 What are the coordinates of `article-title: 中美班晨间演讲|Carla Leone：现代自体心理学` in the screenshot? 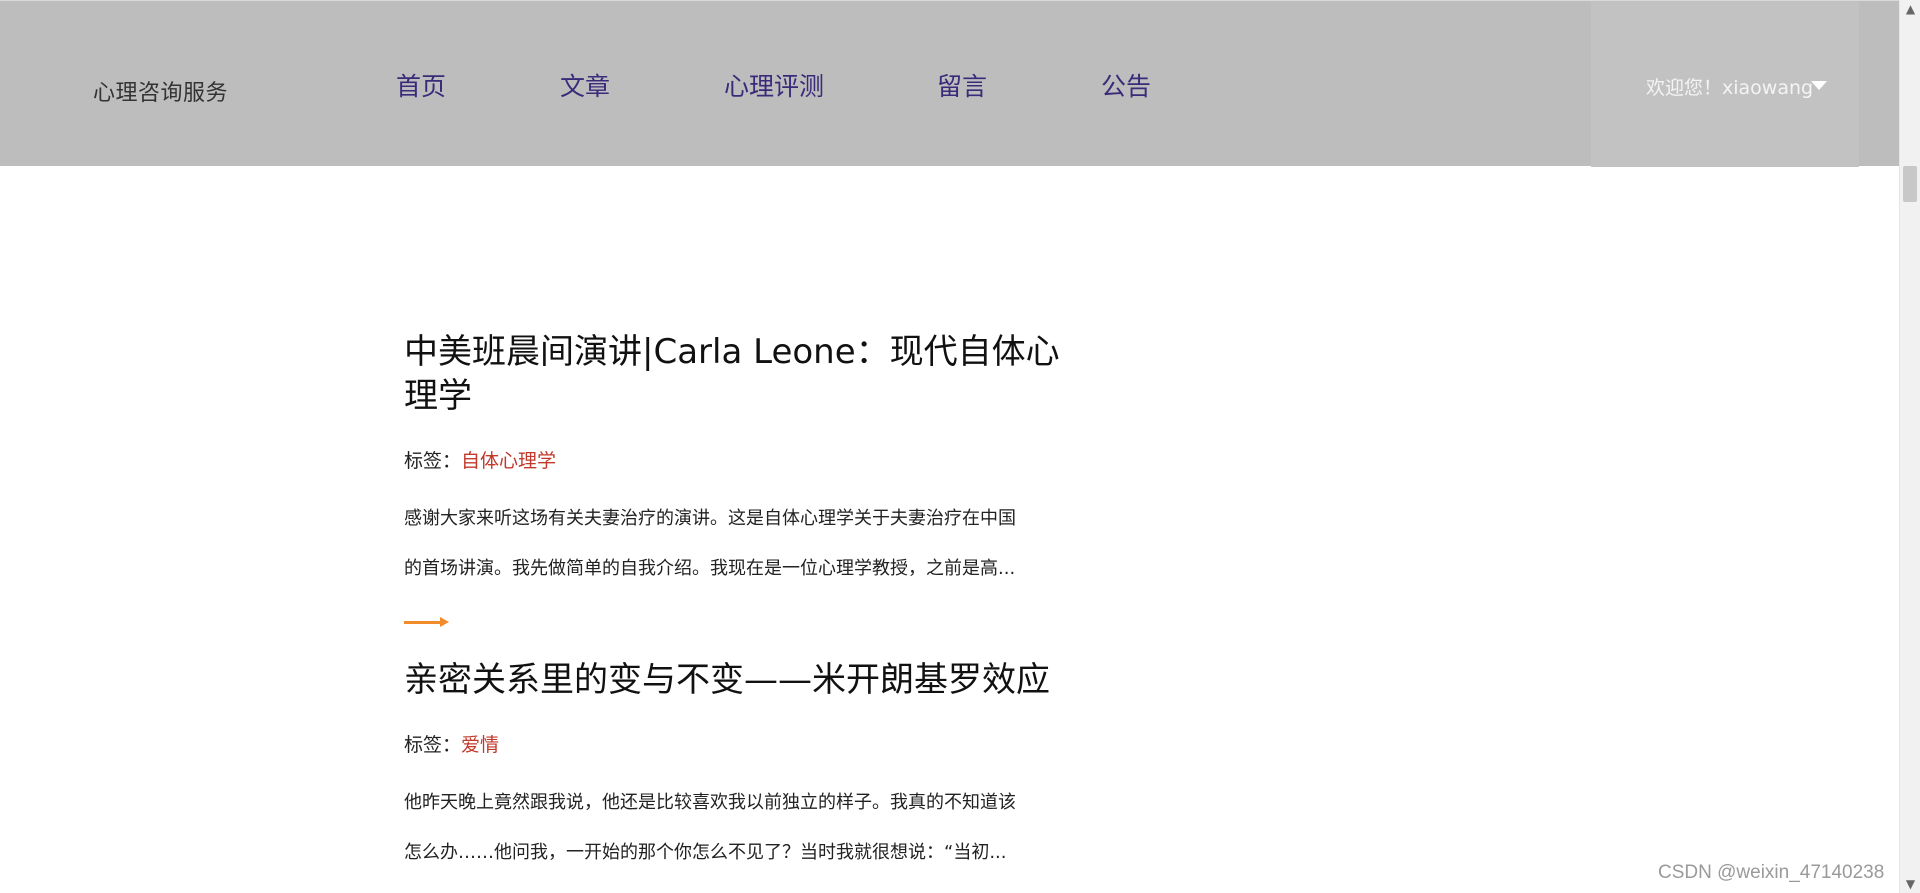 It's located at (734, 374).